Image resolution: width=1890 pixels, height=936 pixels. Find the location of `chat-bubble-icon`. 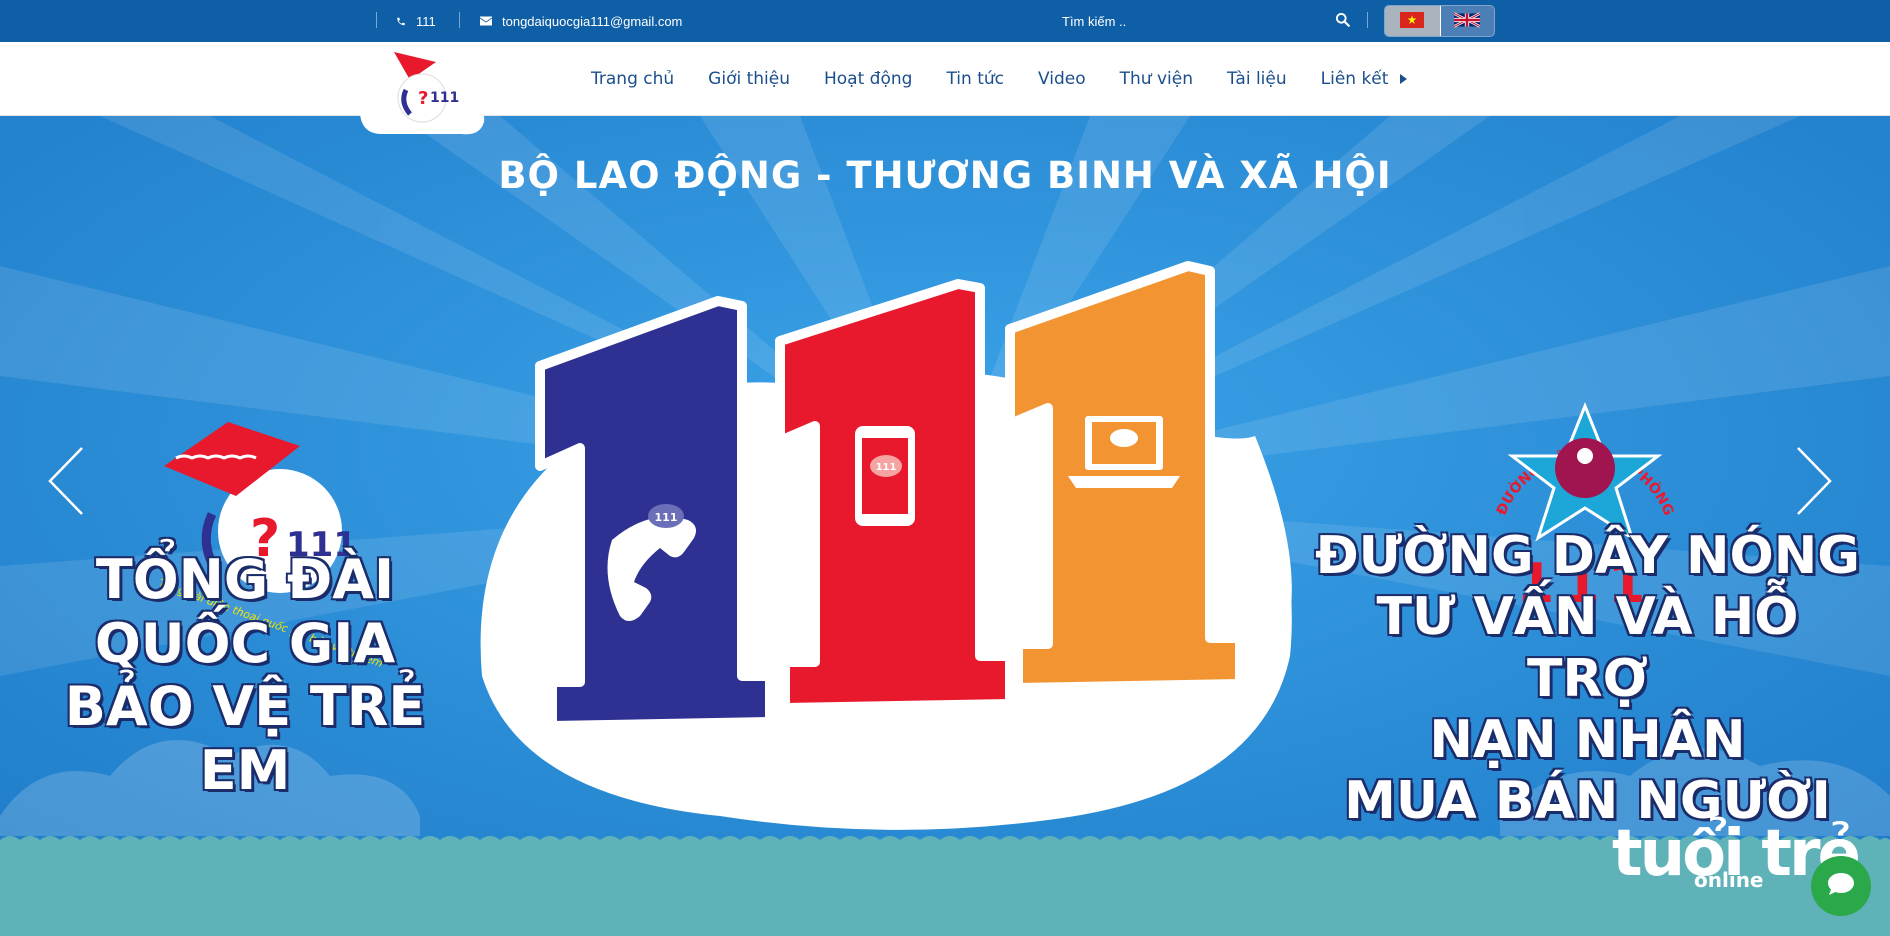

chat-bubble-icon is located at coordinates (1841, 886).